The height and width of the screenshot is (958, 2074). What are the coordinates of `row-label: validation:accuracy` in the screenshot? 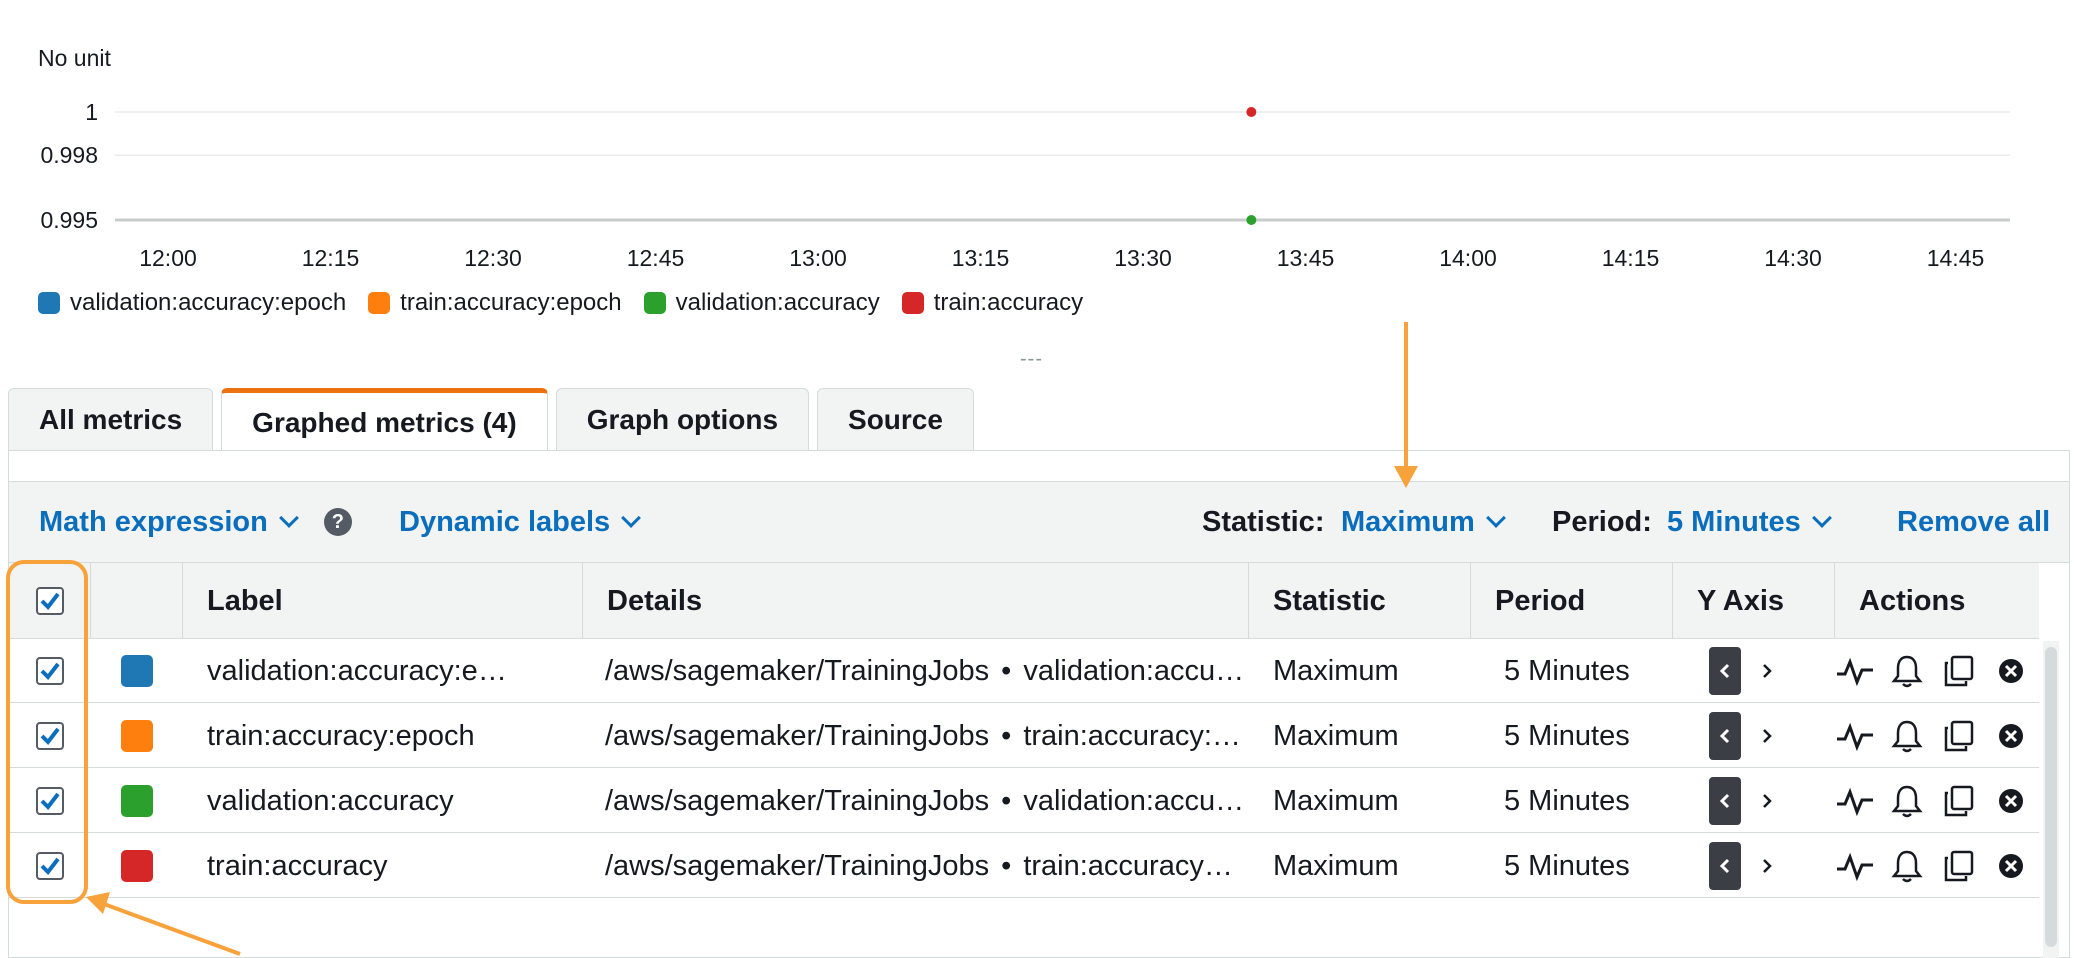 It's located at (383, 801).